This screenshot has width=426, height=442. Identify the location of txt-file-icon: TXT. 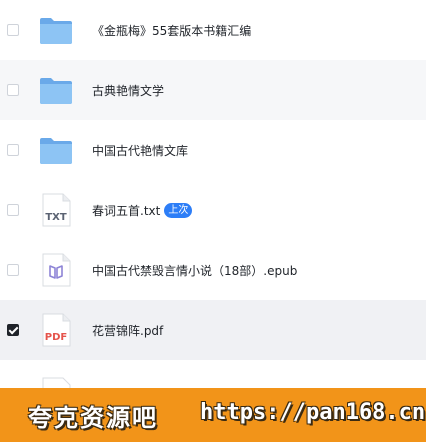
(56, 210).